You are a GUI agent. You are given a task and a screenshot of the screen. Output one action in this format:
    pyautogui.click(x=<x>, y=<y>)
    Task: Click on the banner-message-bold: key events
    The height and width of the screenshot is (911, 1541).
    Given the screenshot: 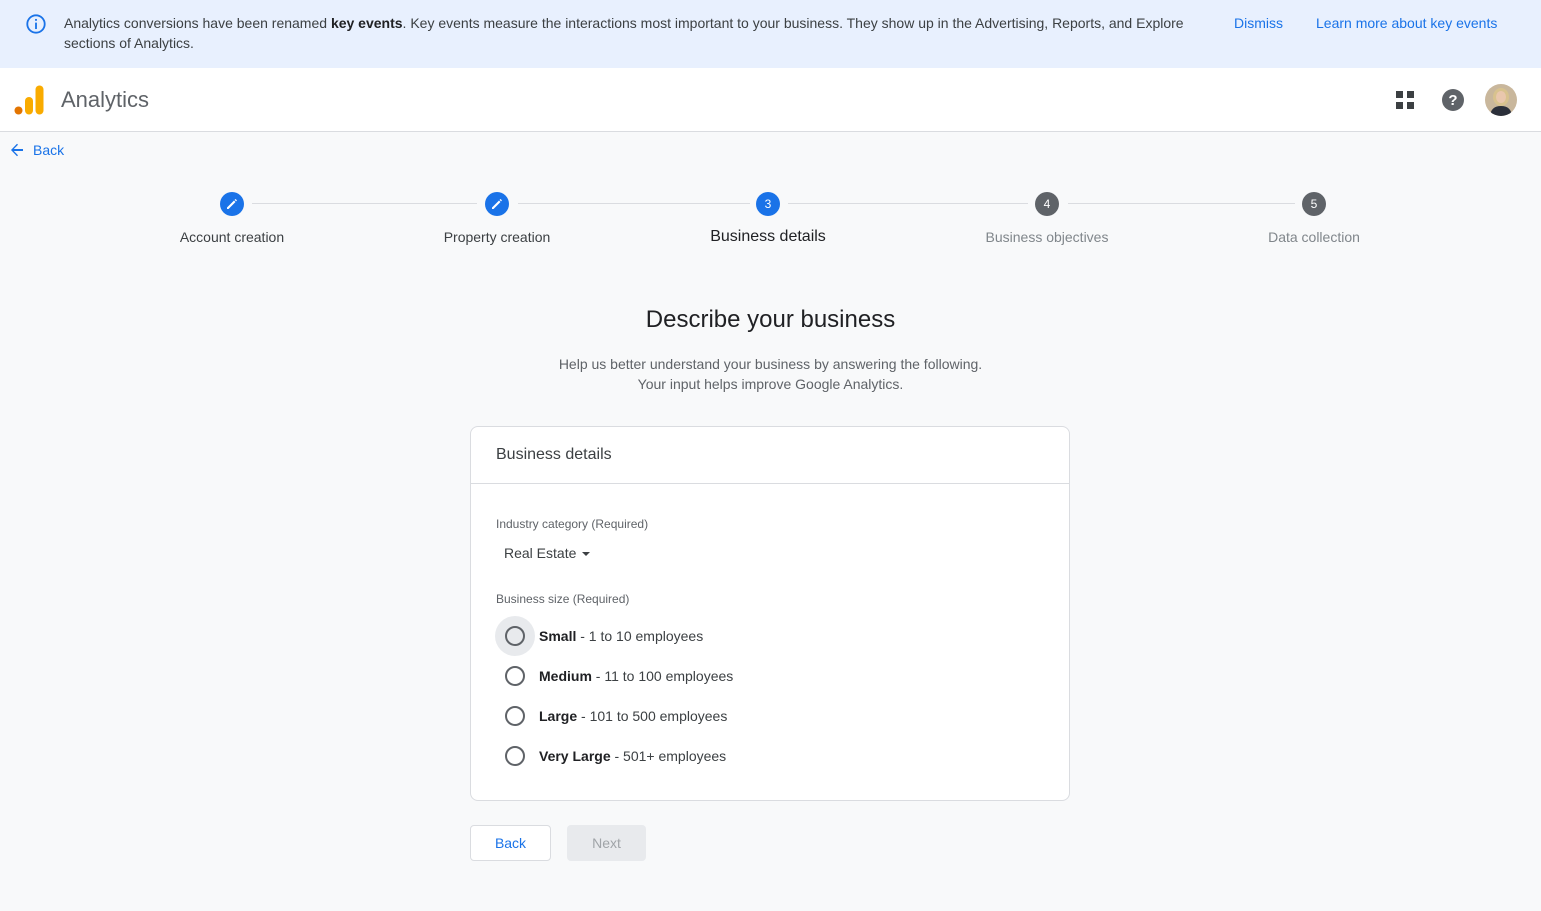 What is the action you would take?
    pyautogui.click(x=366, y=23)
    